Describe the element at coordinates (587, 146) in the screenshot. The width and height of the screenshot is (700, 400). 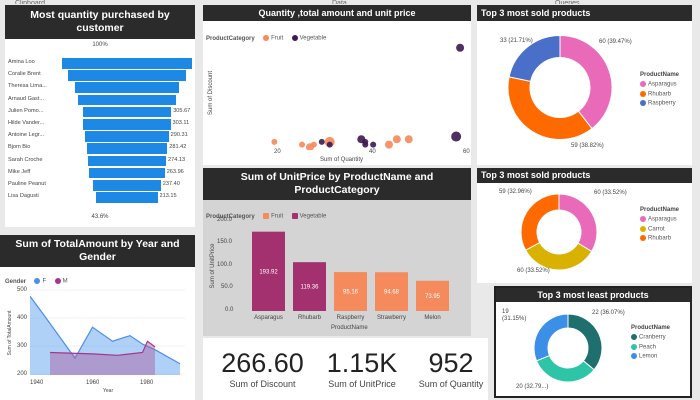
I see `donut1-label-rhubarb: 59 (38.82%)` at that location.